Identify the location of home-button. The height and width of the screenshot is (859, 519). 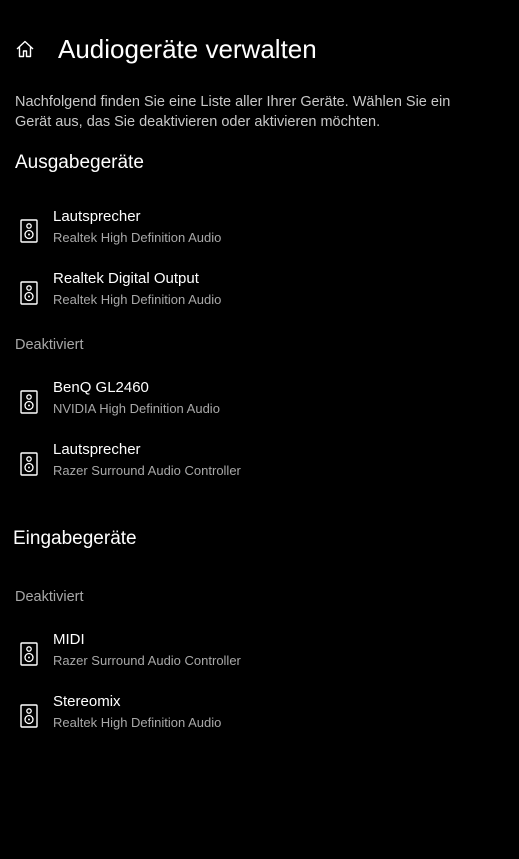
(25, 49).